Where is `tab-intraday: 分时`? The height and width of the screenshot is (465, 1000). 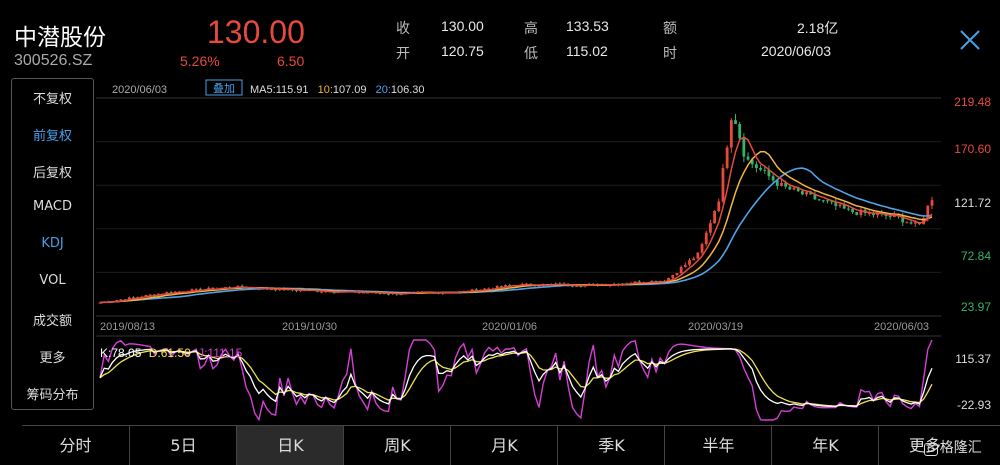
tab-intraday: 分时 is located at coordinates (75, 445).